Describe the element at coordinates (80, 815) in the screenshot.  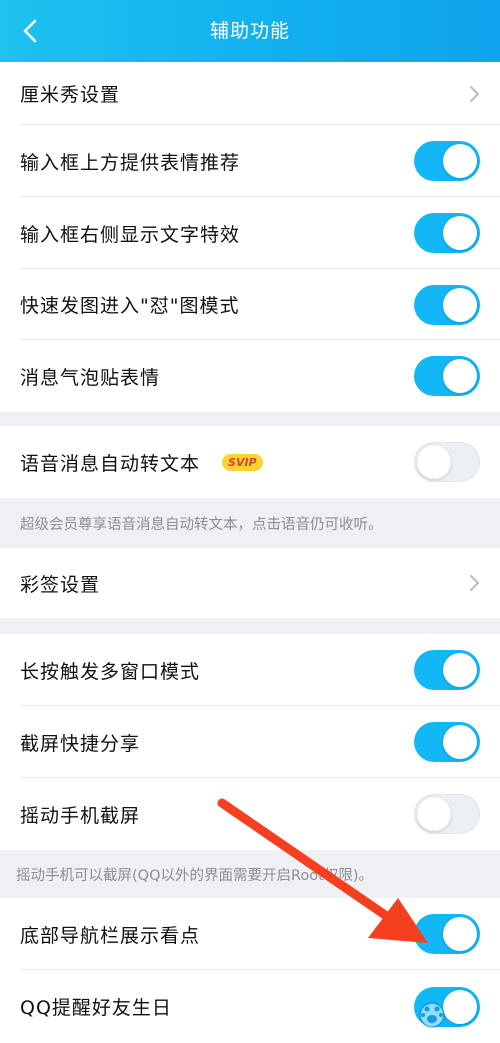
I see `setting-label: 摇动手机截屏` at that location.